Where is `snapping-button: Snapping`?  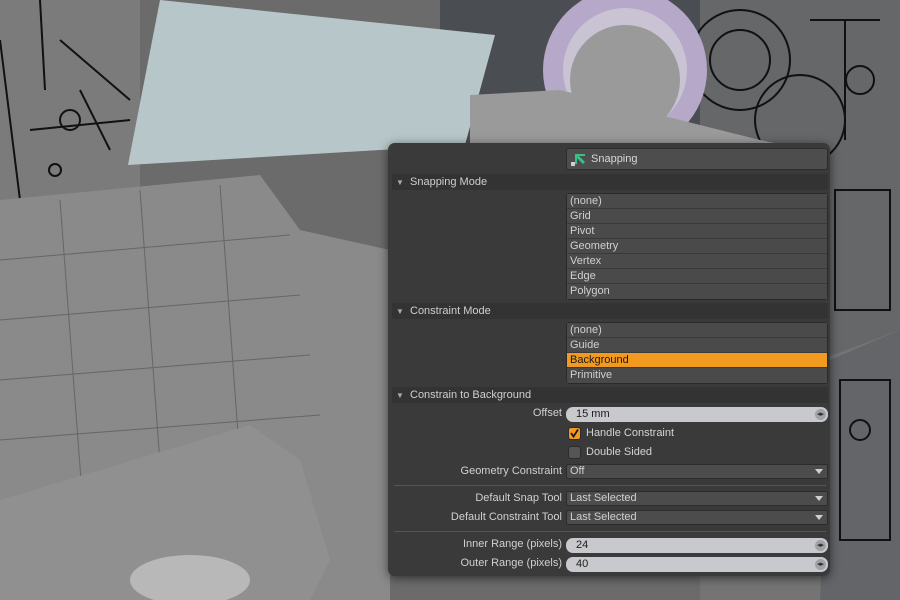 snapping-button: Snapping is located at coordinates (697, 159).